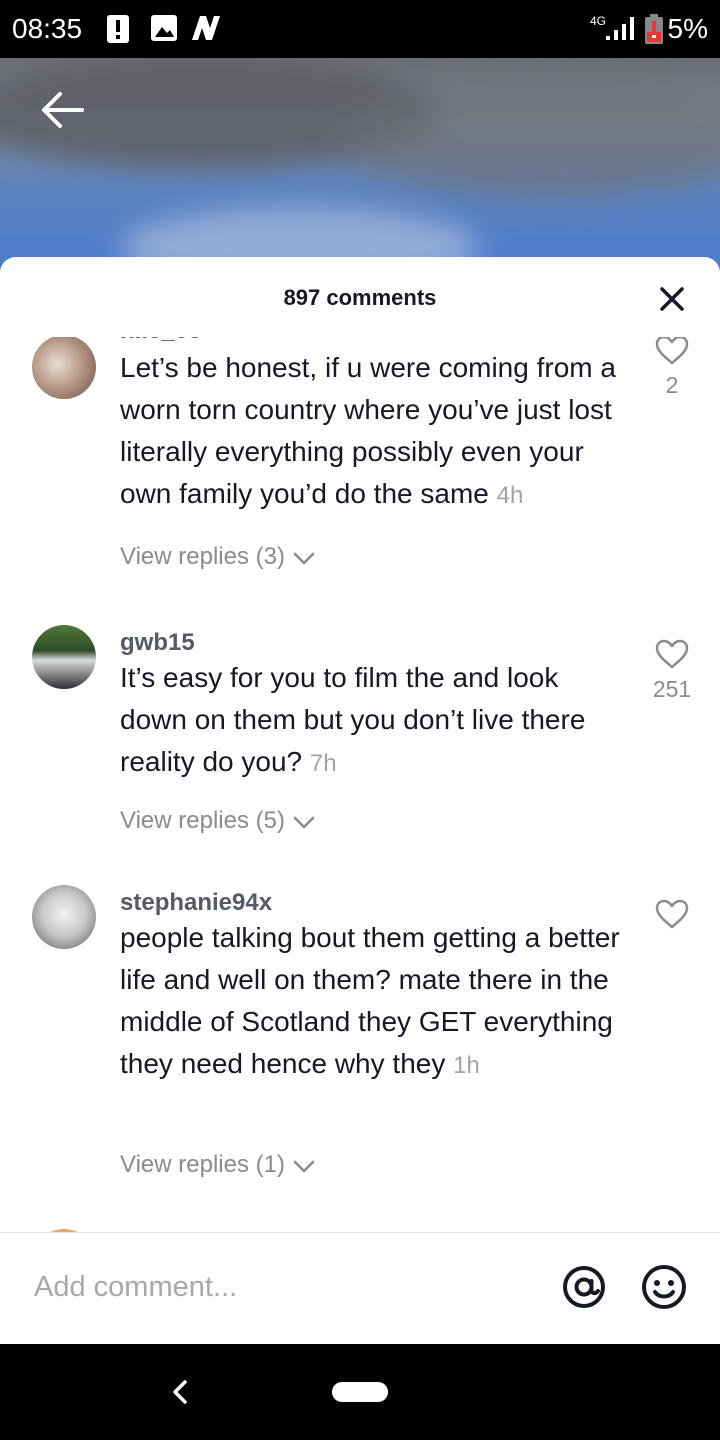 The image size is (720, 1440). I want to click on like-button: 2, so click(672, 368).